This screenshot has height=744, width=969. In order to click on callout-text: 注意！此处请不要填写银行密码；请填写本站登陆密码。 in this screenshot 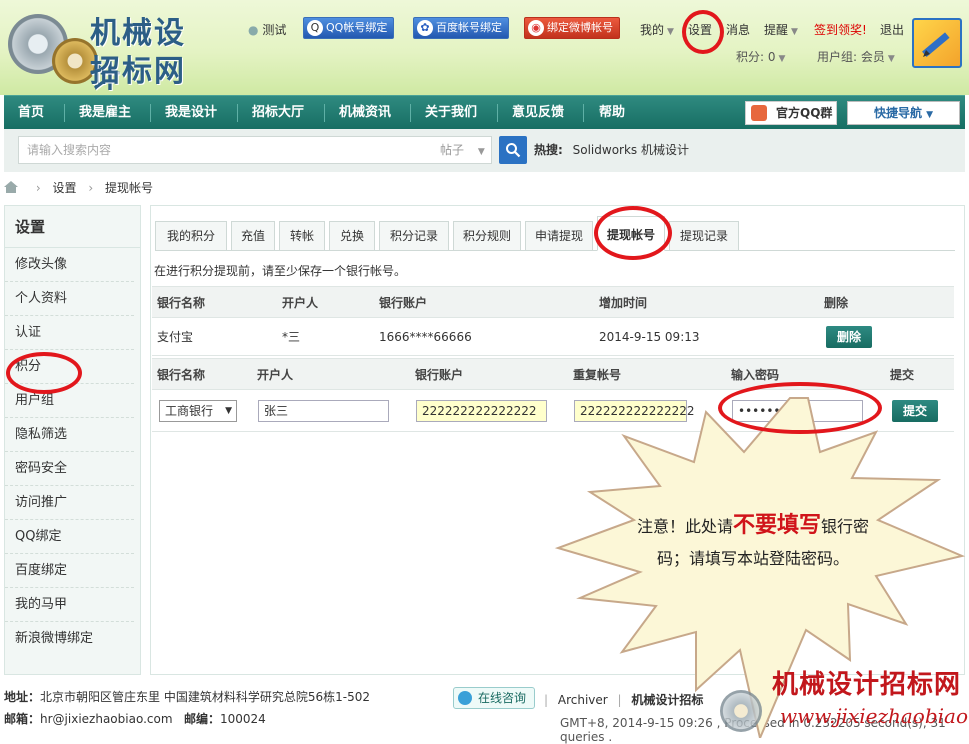, I will do `click(753, 540)`.